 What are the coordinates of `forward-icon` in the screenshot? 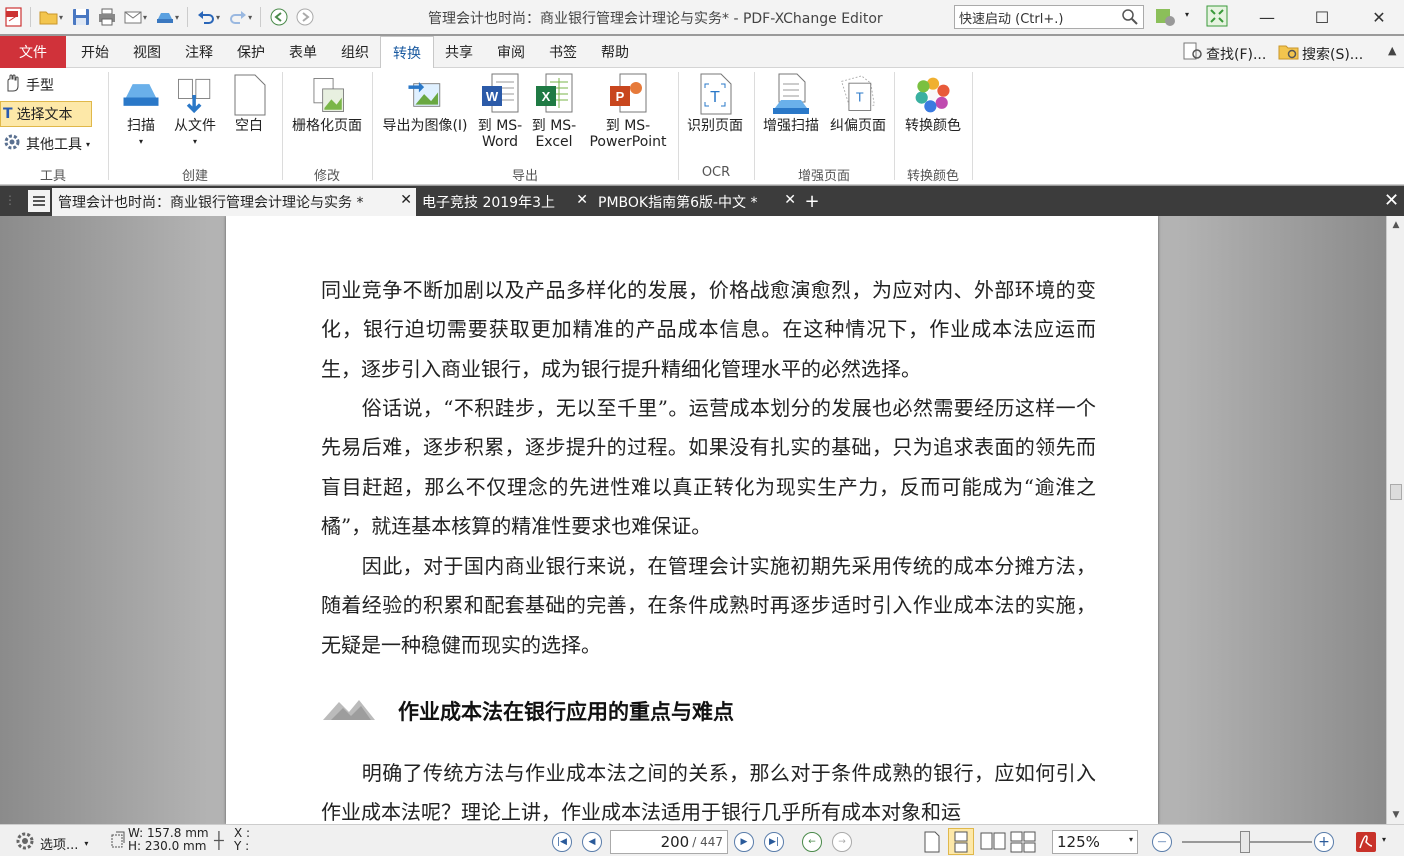 It's located at (305, 17).